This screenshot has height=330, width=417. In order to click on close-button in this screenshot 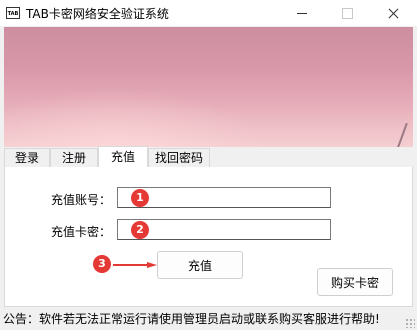, I will do `click(393, 13)`.